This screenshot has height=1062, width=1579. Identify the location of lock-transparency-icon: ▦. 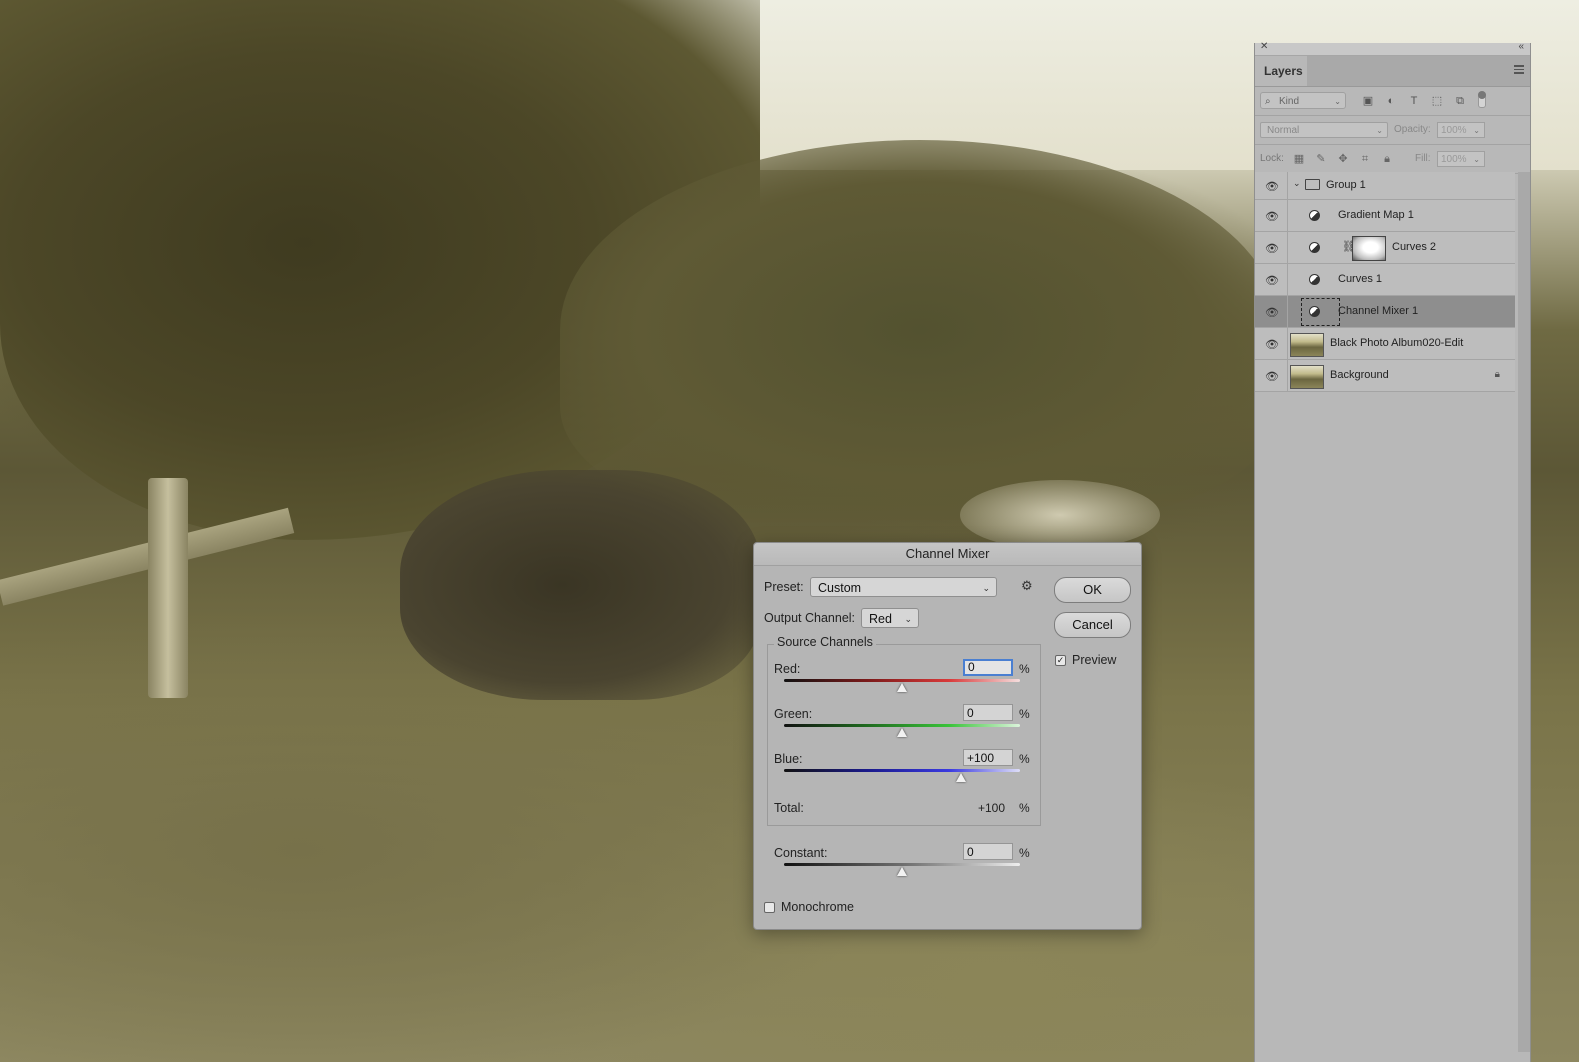
(1299, 159).